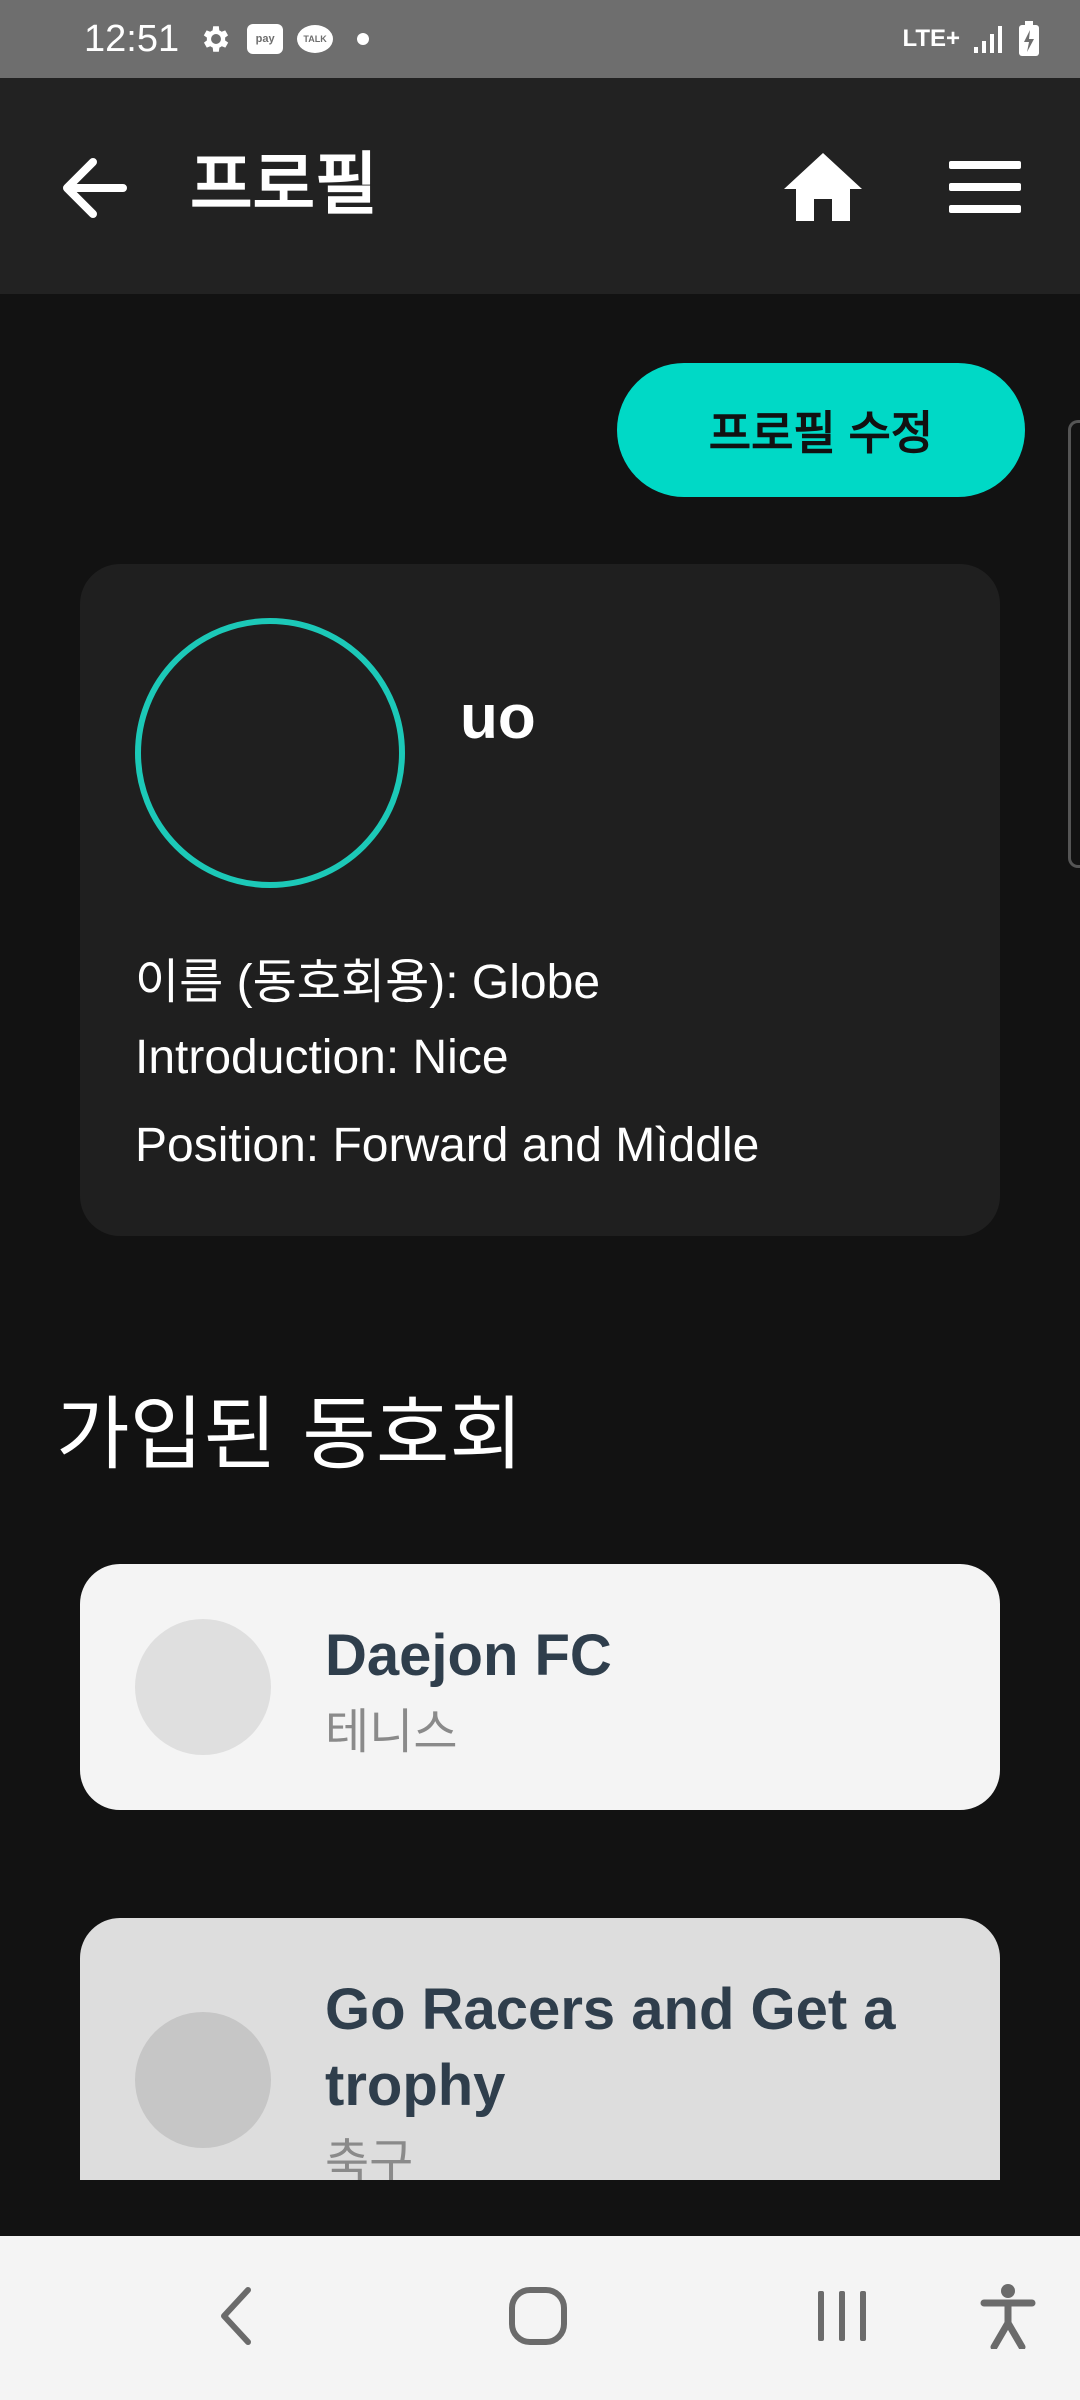 The width and height of the screenshot is (1080, 2400). I want to click on top-app-bar: 프로필, so click(540, 186).